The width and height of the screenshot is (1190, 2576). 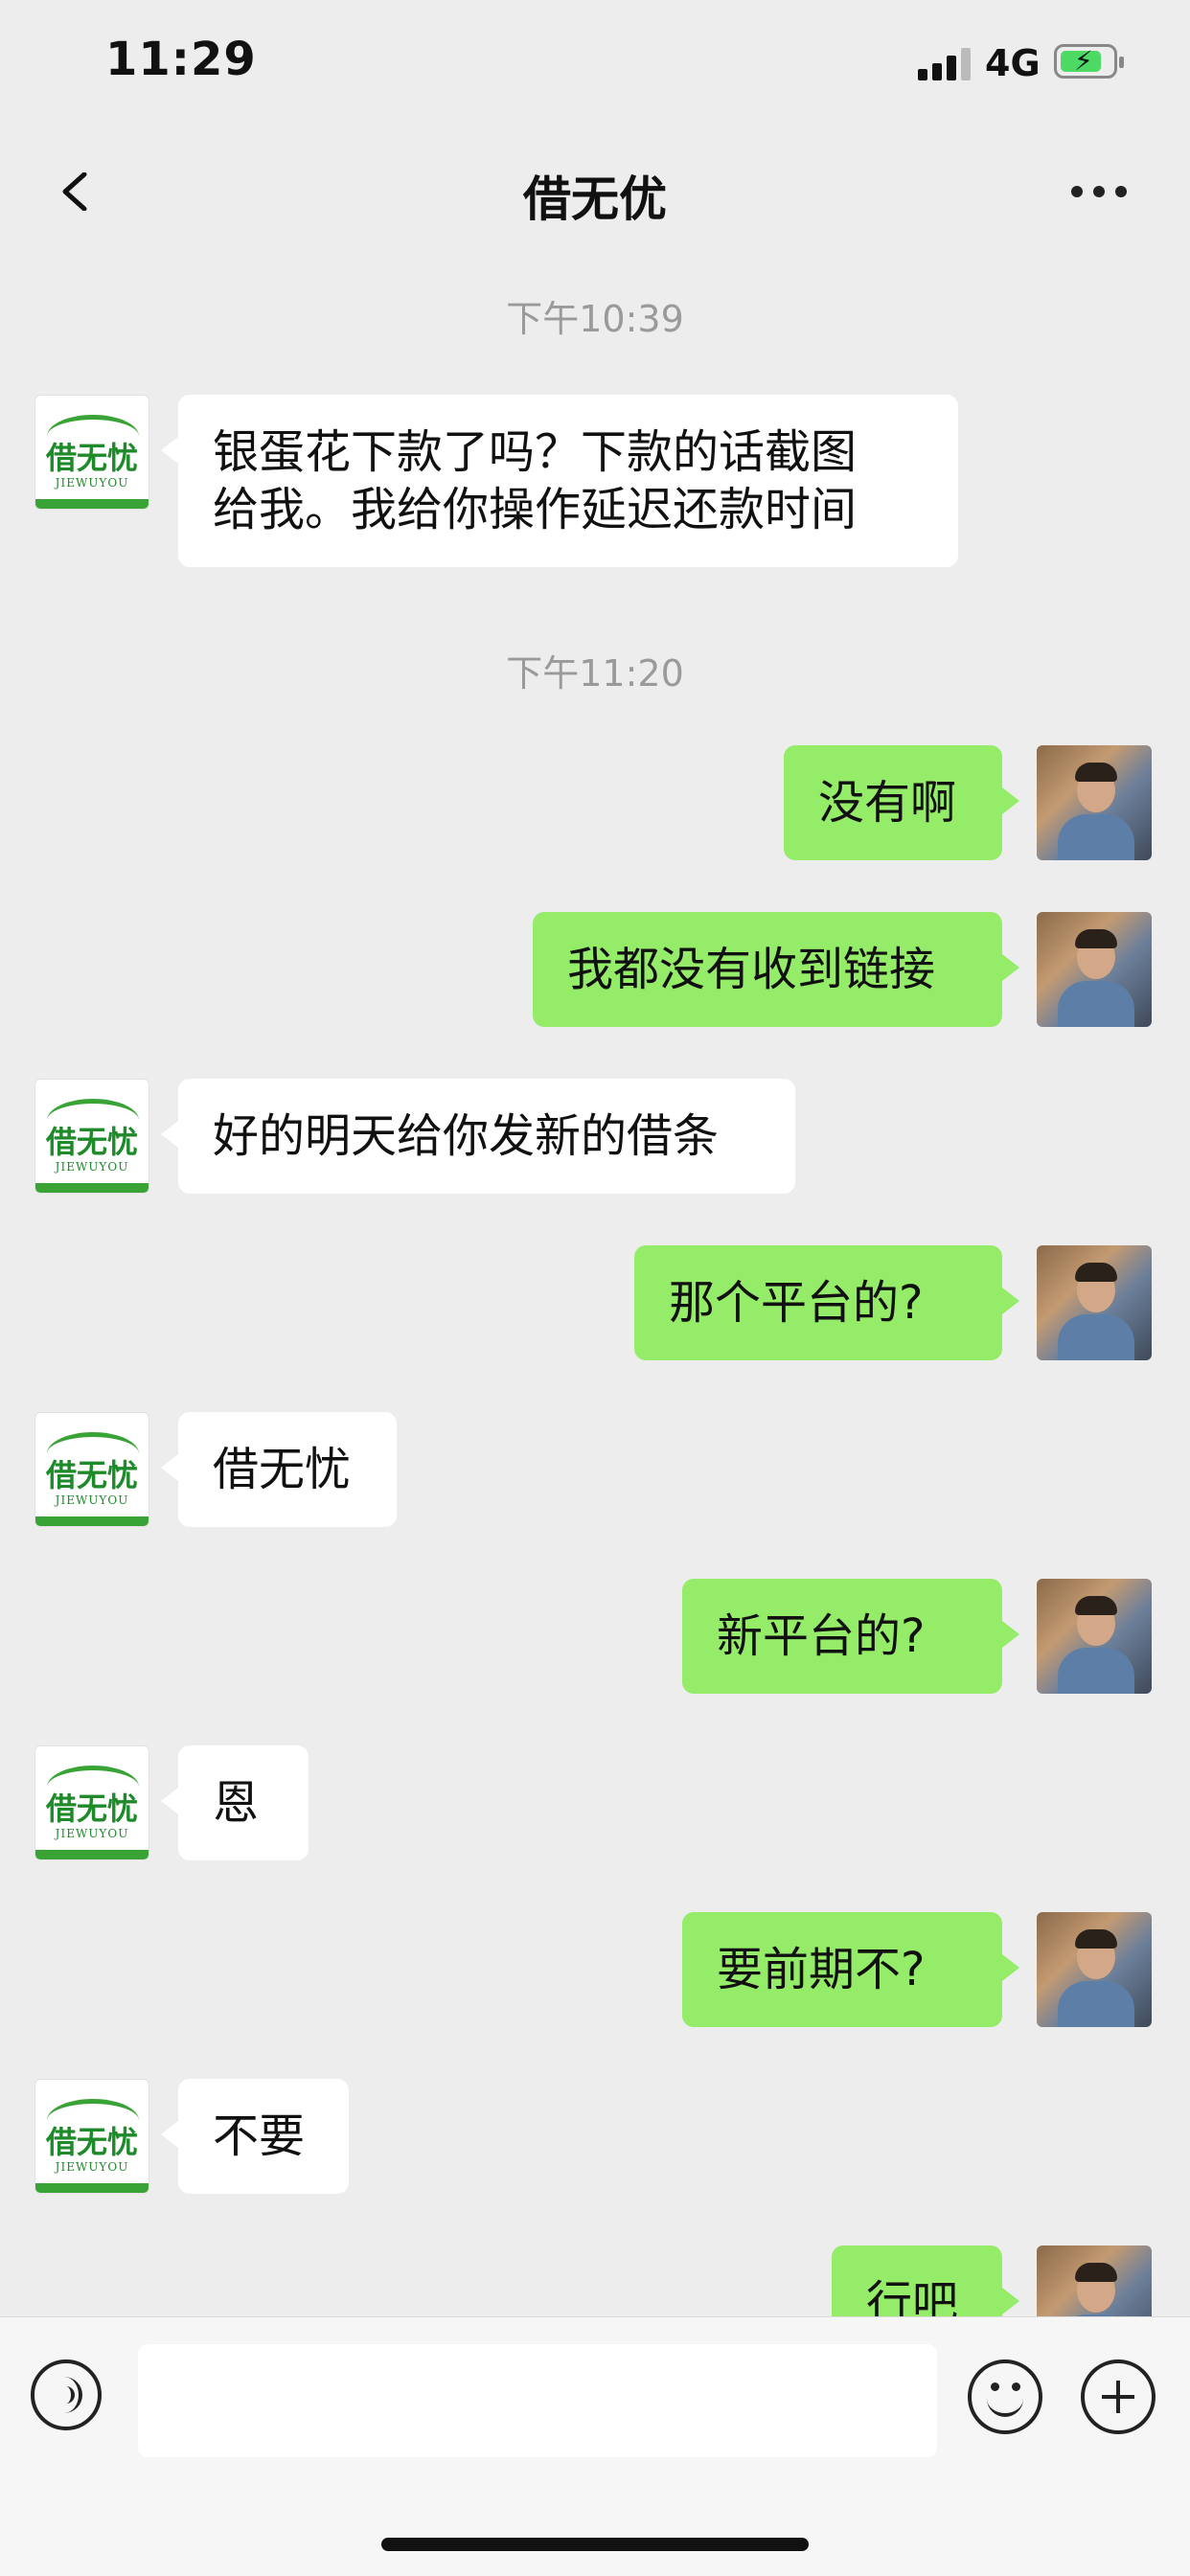 I want to click on message-bubble-incoming: 银蛋花下款了吗？下款的话截图 给我。我给你操作延迟还款时间, so click(x=559, y=481).